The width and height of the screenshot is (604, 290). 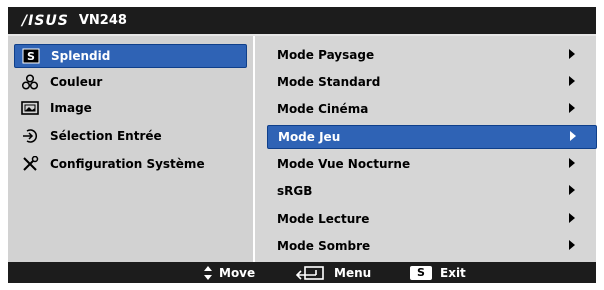 What do you see at coordinates (431, 55) in the screenshot?
I see `submenu-item-mode-paysage: Mode Paysage` at bounding box center [431, 55].